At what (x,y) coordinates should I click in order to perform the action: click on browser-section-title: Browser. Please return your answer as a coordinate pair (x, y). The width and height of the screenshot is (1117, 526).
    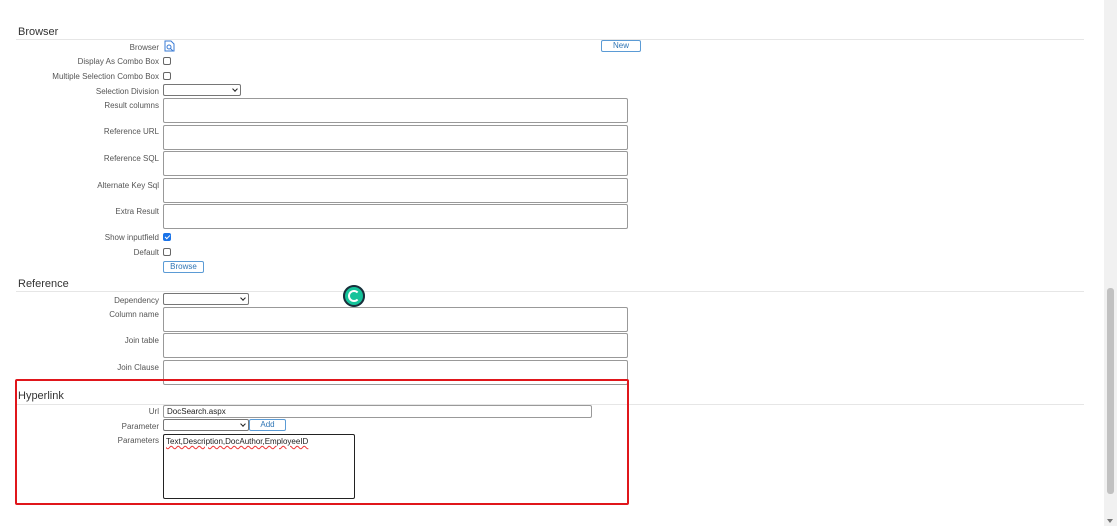
    Looking at the image, I should click on (38, 32).